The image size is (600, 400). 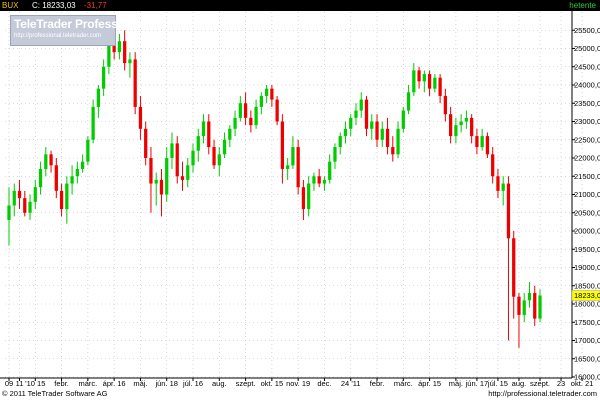 I want to click on y-tick-label: 22500,00, so click(x=587, y=139).